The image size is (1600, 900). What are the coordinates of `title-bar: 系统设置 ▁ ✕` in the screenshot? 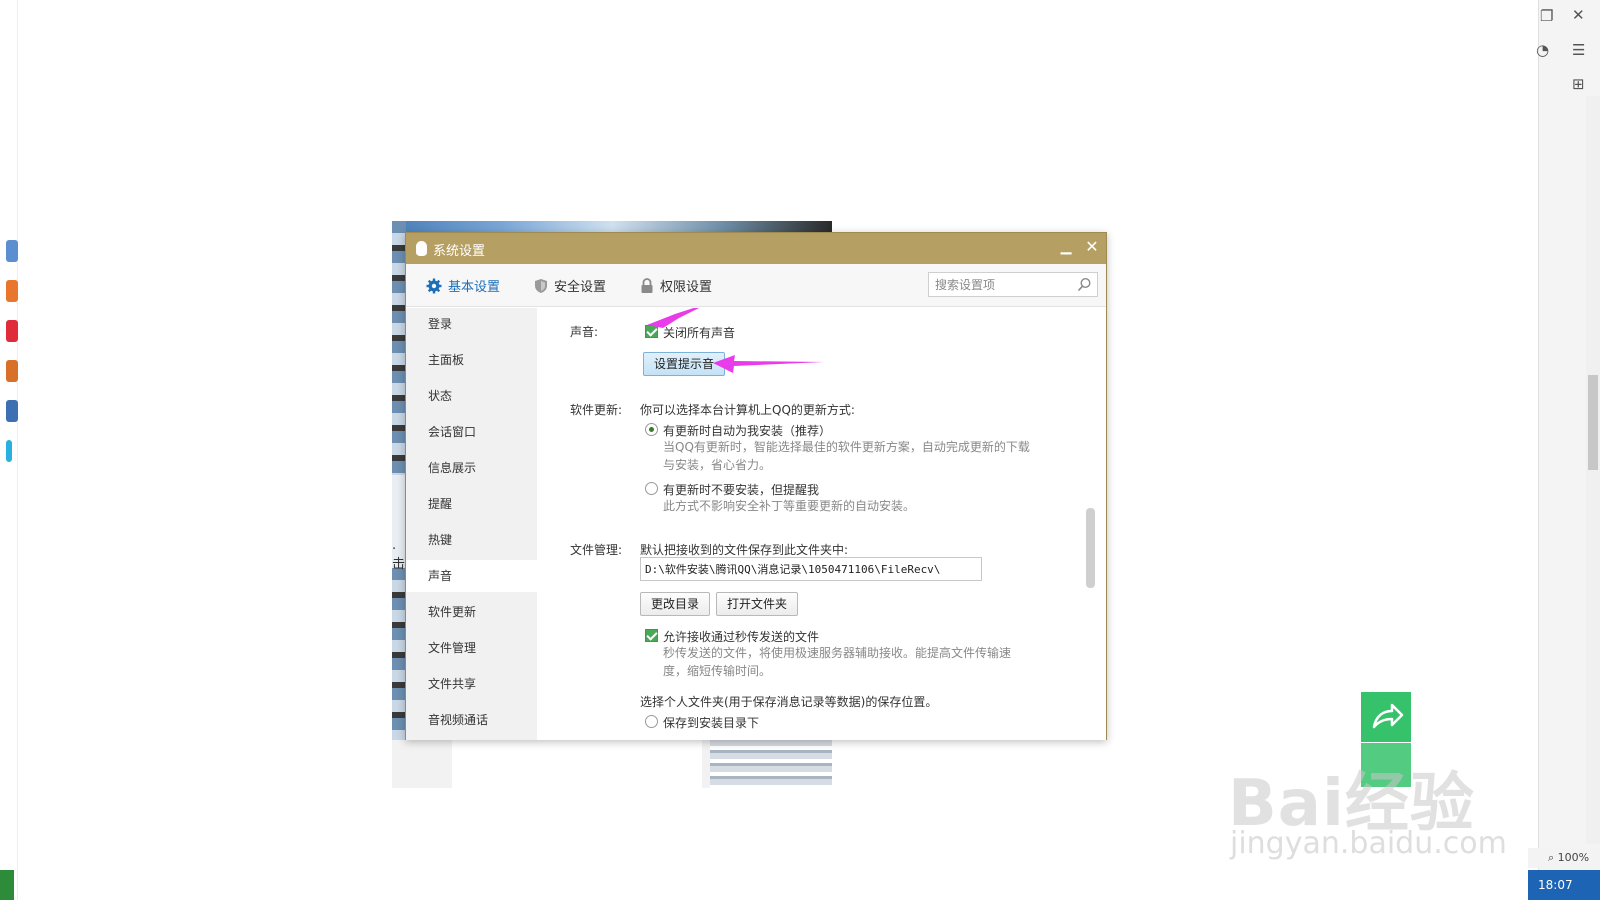 It's located at (756, 248).